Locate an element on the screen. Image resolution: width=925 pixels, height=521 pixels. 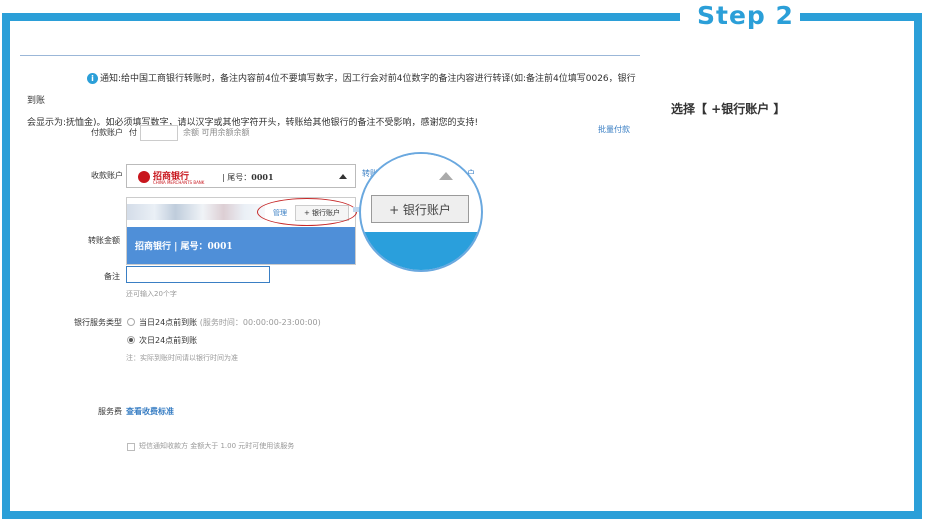
payee-account-select: 招商银行 CHINA MERCHANTS BANK | 尾号：0001 is located at coordinates (241, 176).